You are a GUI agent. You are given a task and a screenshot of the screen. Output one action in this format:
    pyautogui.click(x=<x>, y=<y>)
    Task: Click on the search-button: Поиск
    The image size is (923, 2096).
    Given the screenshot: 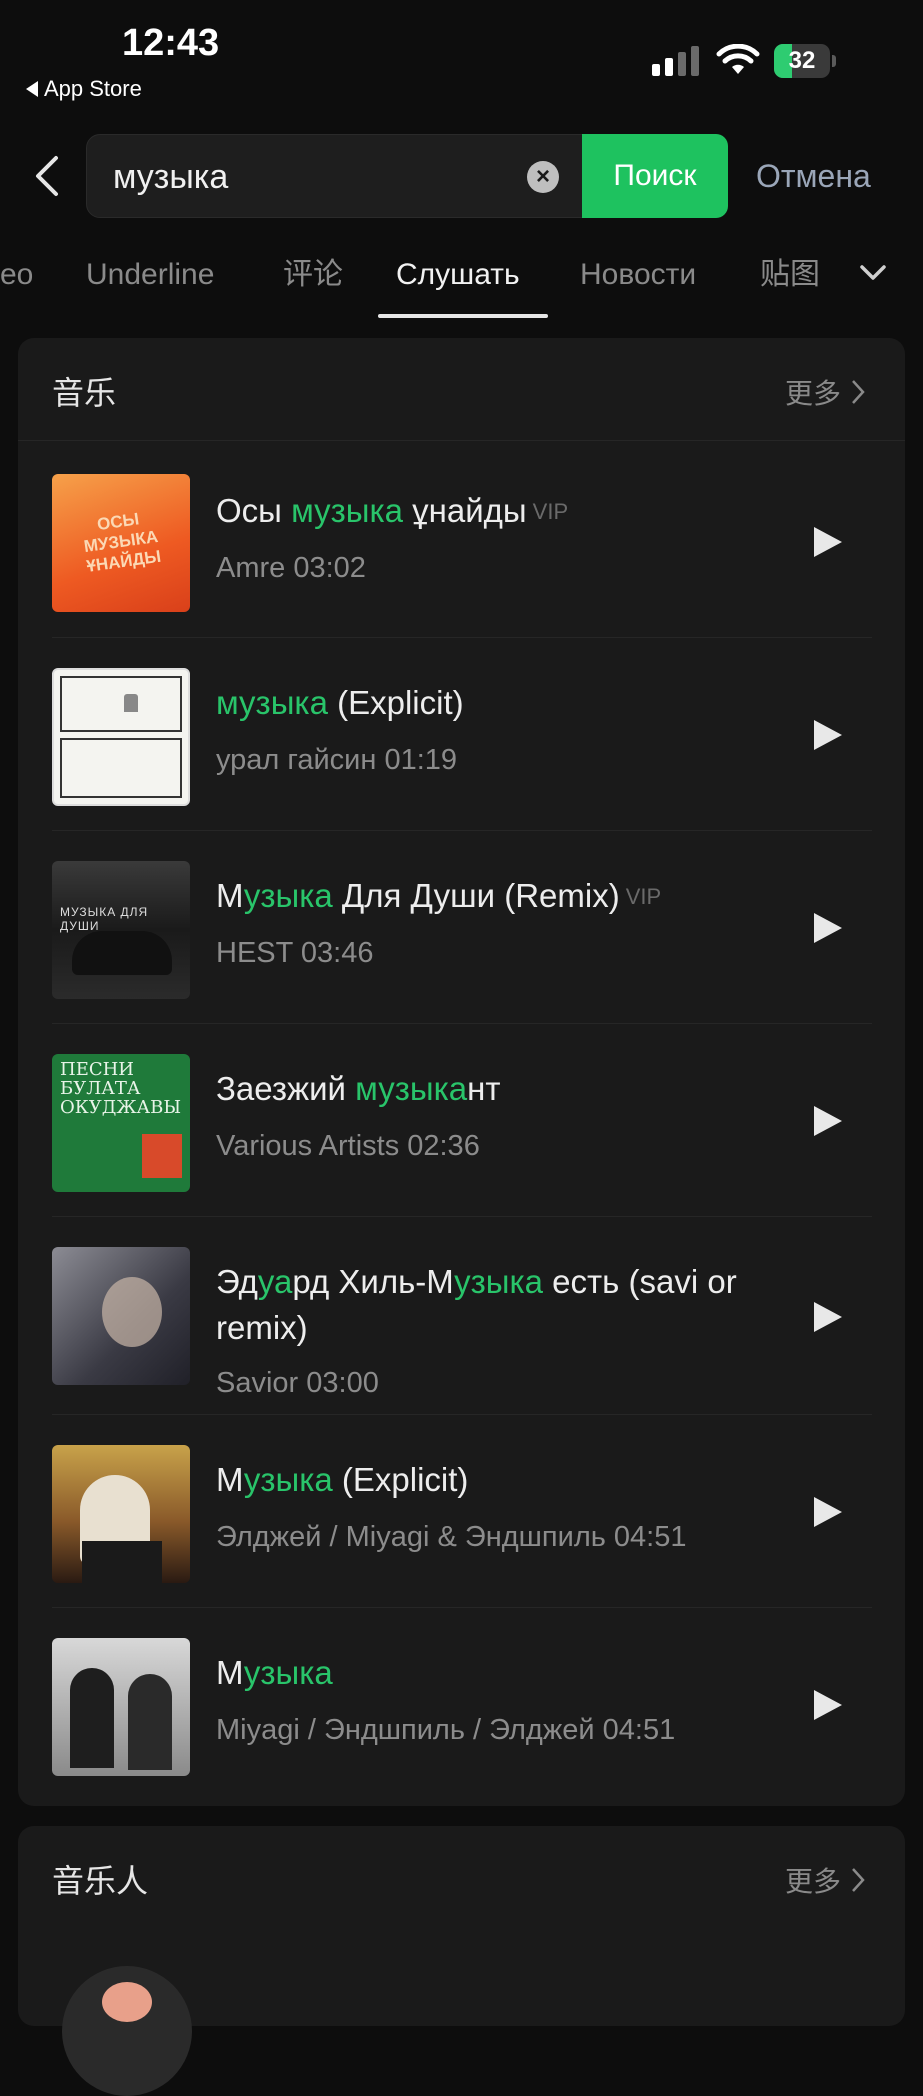 What is the action you would take?
    pyautogui.click(x=655, y=176)
    